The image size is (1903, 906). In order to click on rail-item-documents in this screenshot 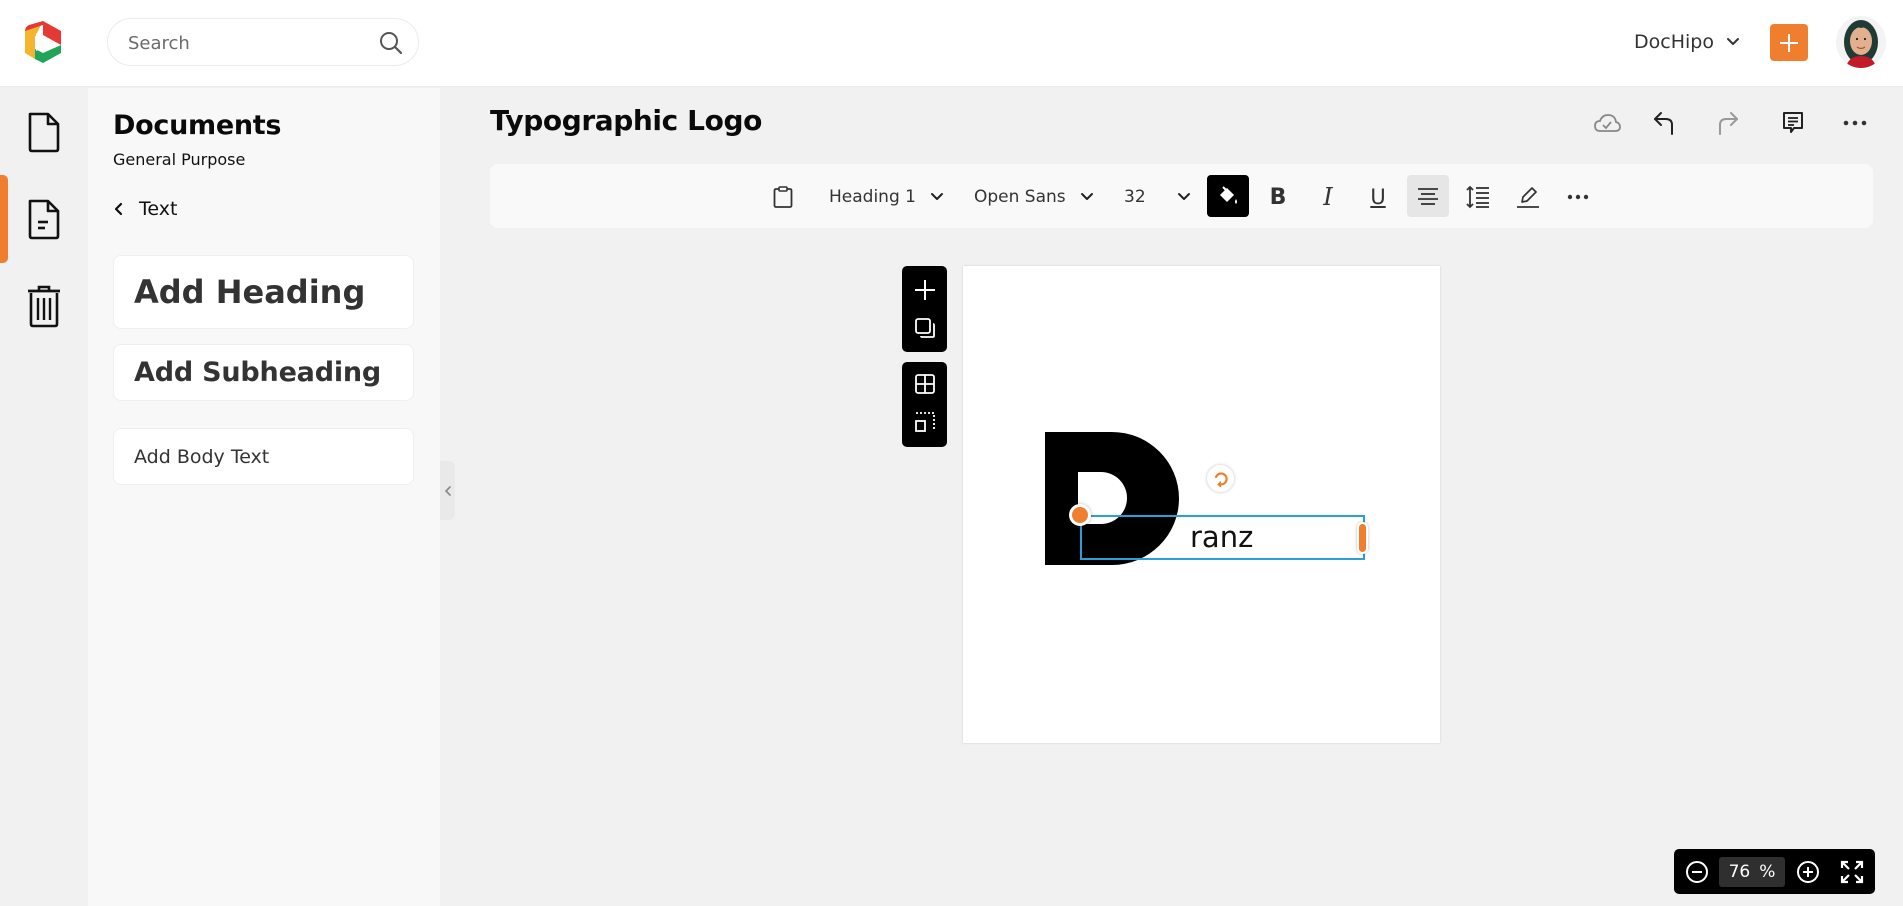, I will do `click(44, 132)`.